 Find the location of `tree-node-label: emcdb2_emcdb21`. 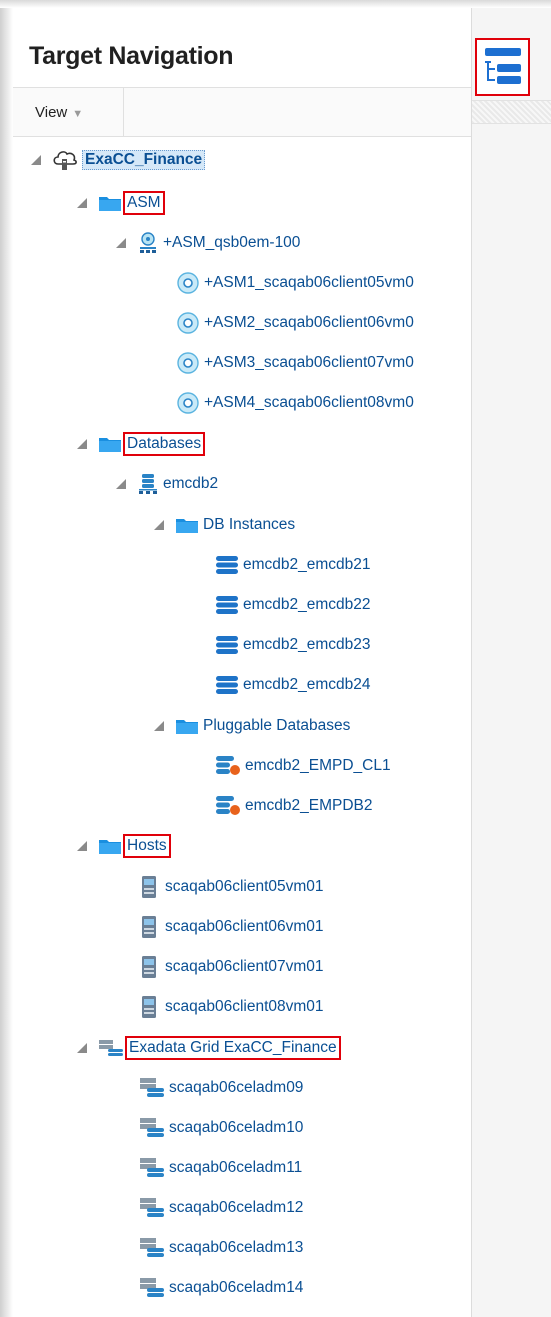

tree-node-label: emcdb2_emcdb21 is located at coordinates (307, 565).